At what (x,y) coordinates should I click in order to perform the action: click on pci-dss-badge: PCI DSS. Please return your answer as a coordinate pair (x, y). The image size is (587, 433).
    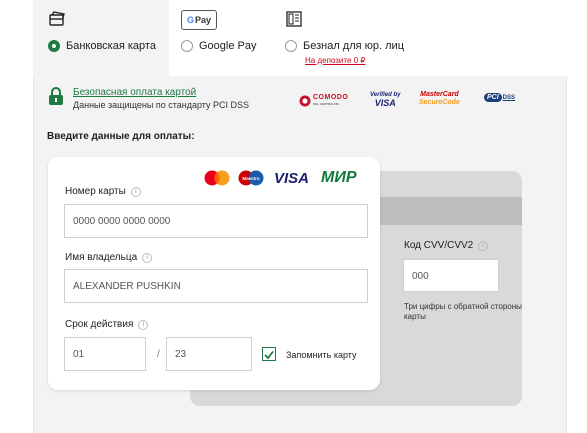
    Looking at the image, I should click on (499, 97).